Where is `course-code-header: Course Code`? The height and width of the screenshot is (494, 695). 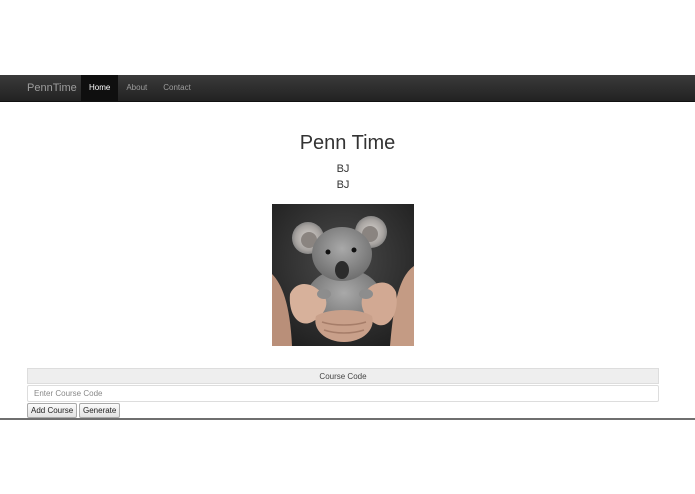 course-code-header: Course Code is located at coordinates (343, 376).